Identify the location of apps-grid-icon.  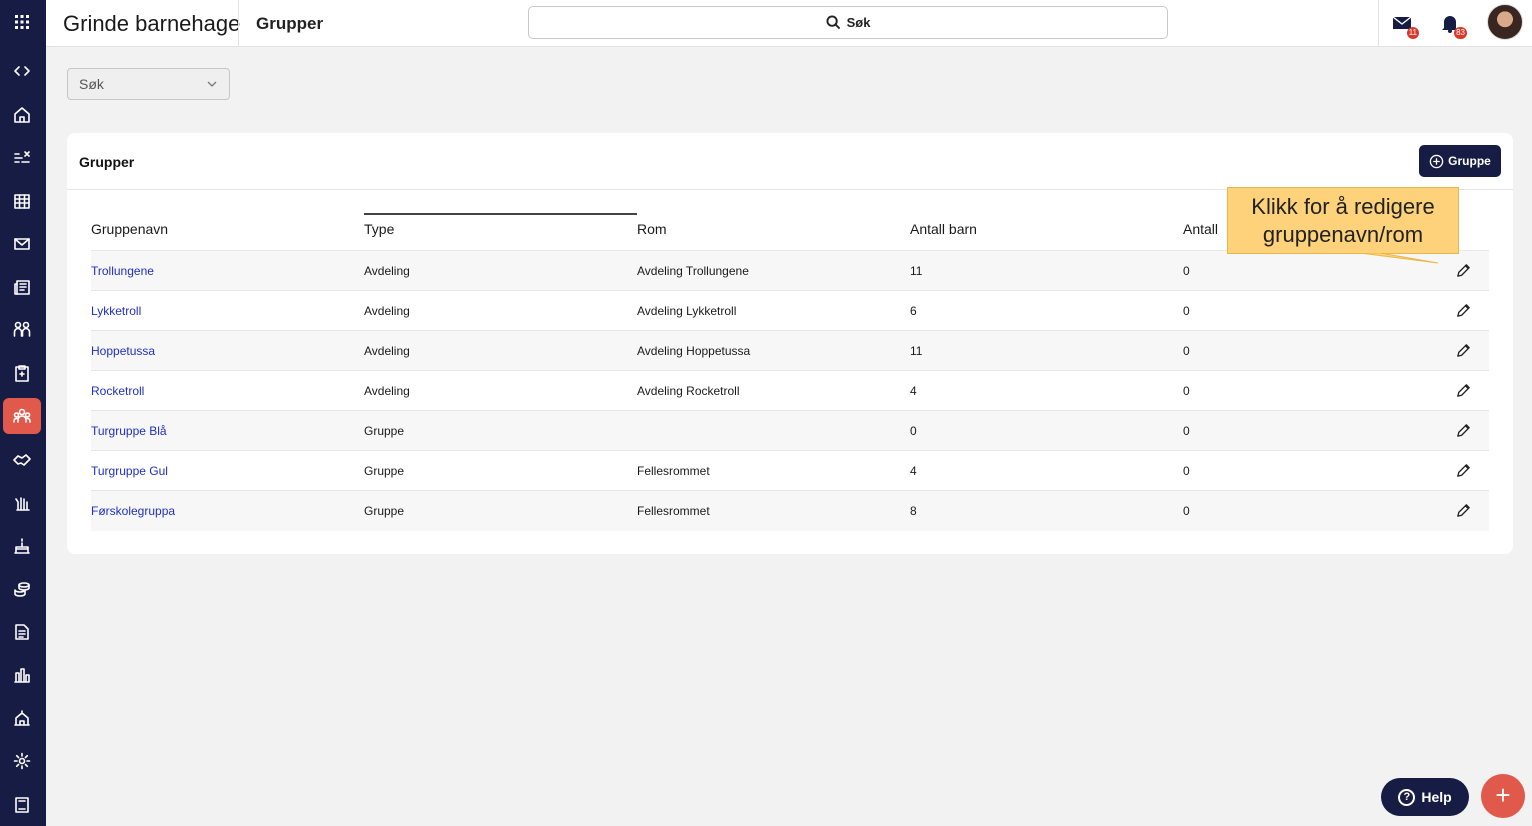
(22, 22).